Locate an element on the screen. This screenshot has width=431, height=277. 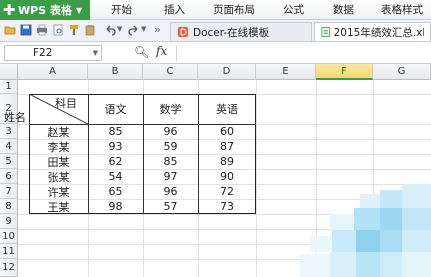
tab-page-layout: 页面布局 is located at coordinates (234, 10).